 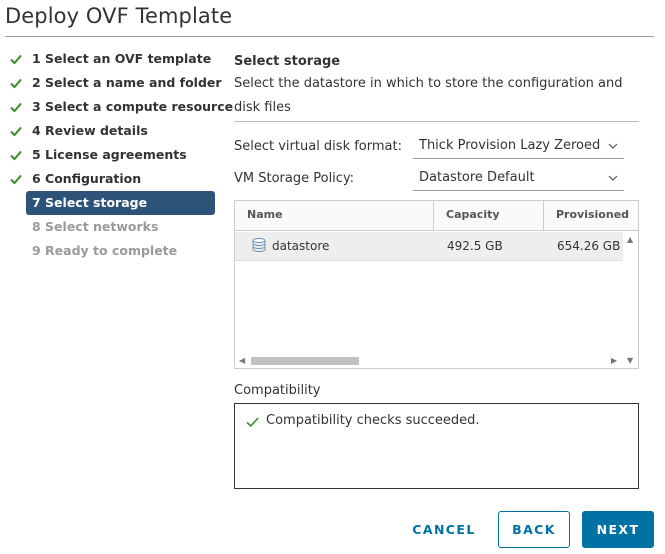 I want to click on disk-format-label: Select virtual disk format:, so click(x=318, y=146).